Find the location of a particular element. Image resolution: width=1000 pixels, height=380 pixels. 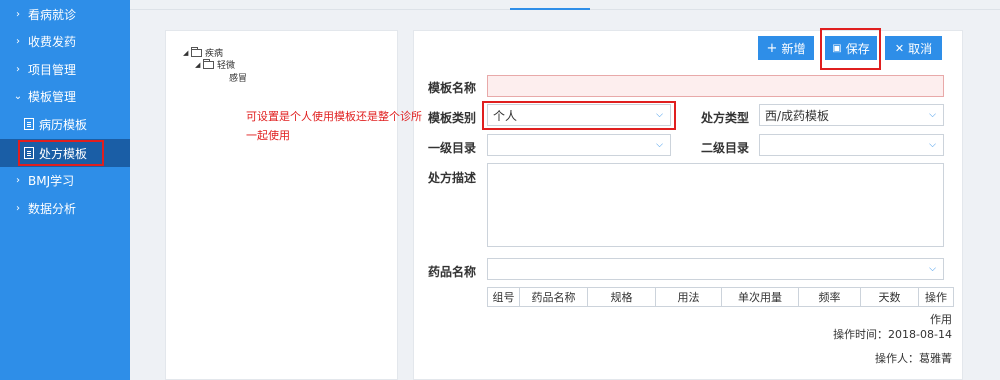

row-action-text: 作用 is located at coordinates (926, 319).